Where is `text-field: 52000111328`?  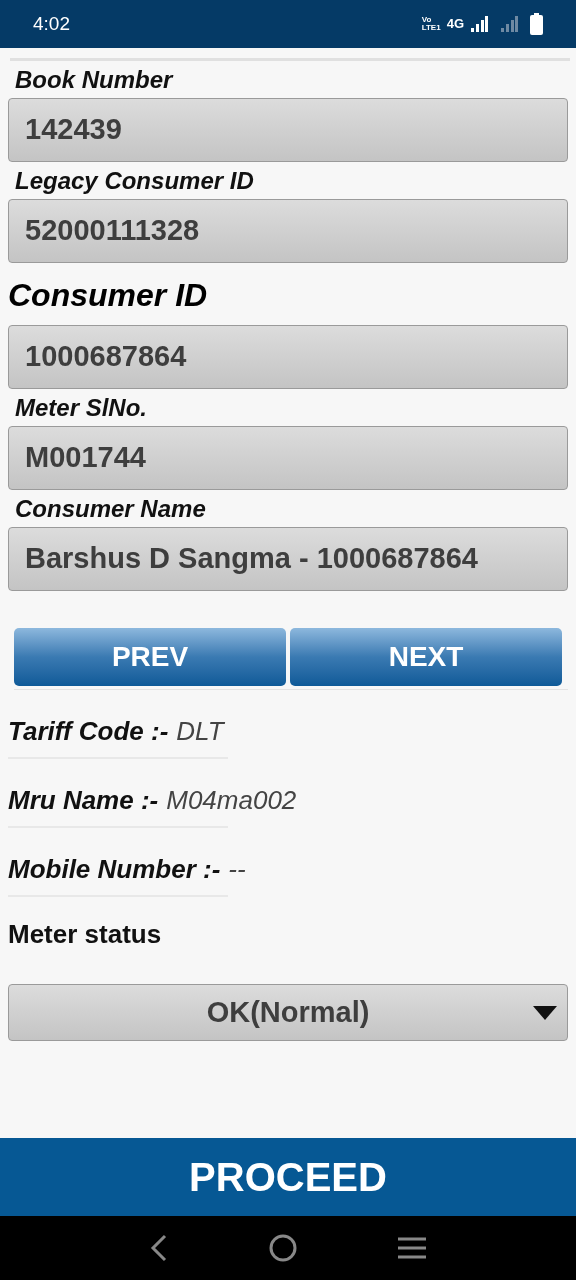
text-field: 52000111328 is located at coordinates (288, 231).